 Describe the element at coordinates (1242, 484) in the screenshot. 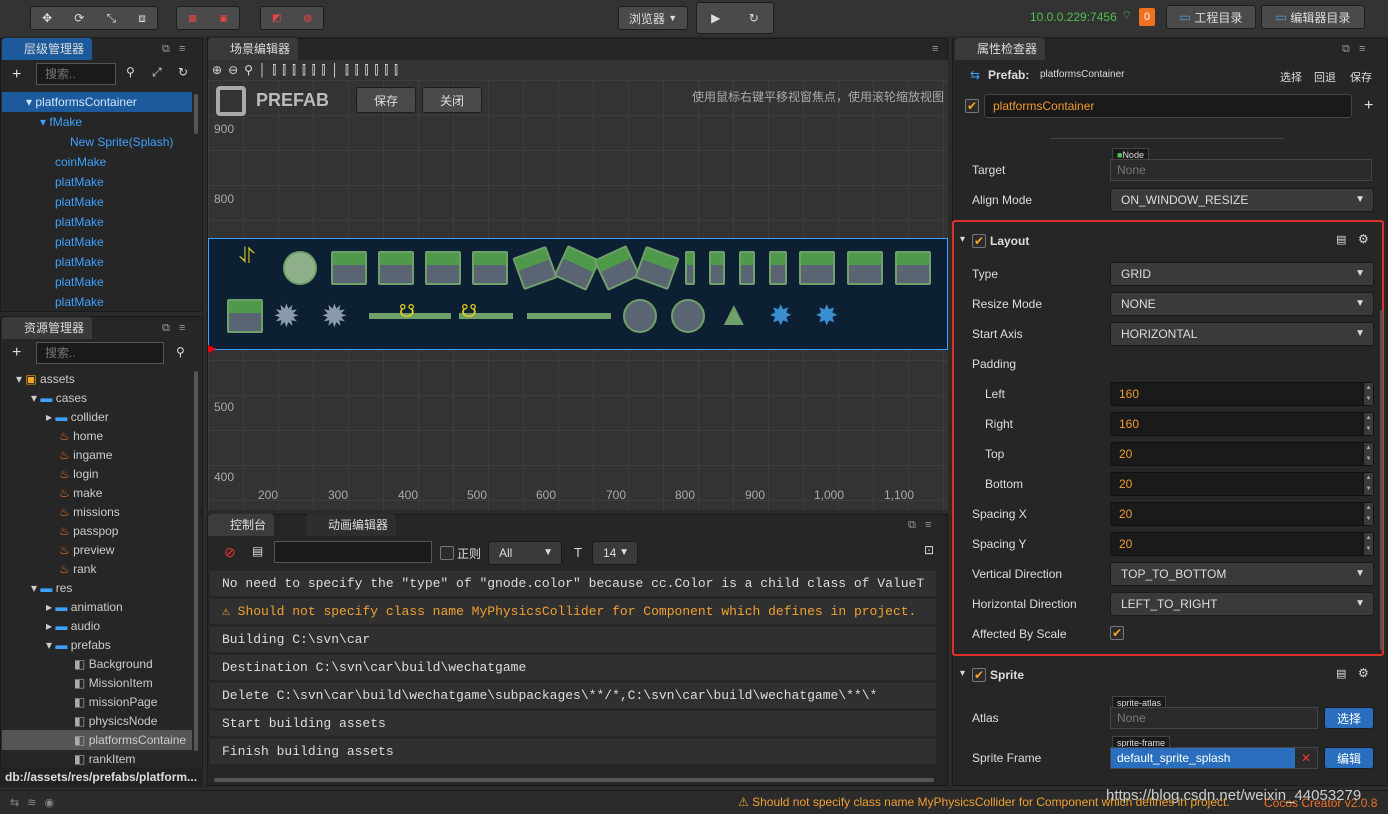

I see `padding-bottom-input: 20 ▲ ▼` at that location.